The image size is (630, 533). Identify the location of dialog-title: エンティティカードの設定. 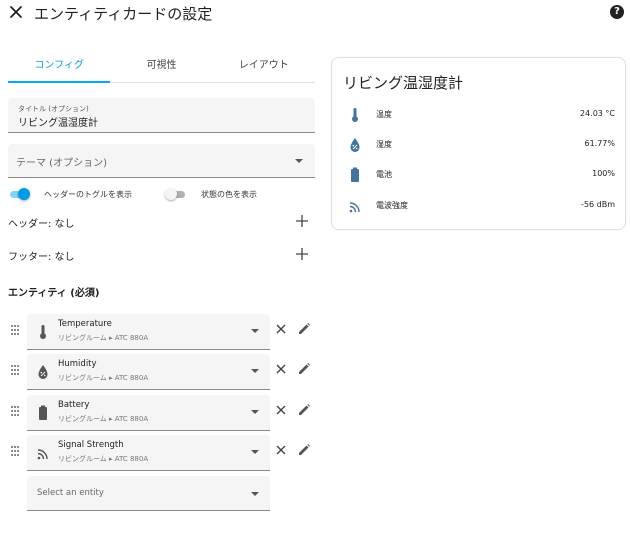
(123, 14).